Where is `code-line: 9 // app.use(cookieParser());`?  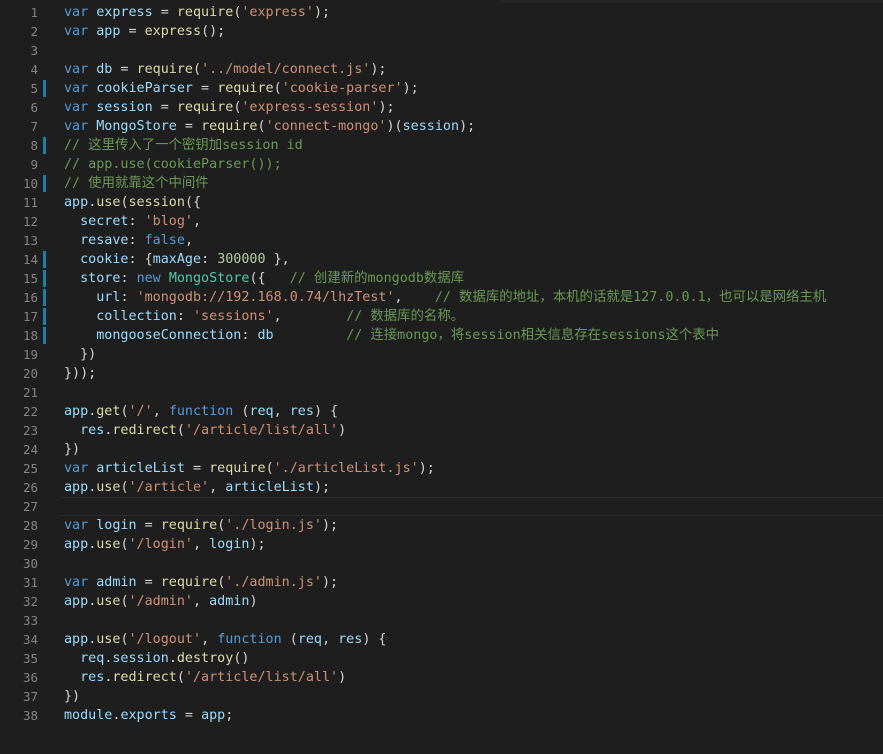
code-line: 9 // app.use(cookieParser()); is located at coordinates (441, 164).